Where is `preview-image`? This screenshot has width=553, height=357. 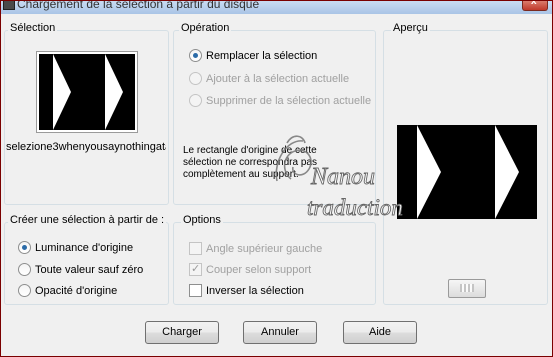 preview-image is located at coordinates (467, 173).